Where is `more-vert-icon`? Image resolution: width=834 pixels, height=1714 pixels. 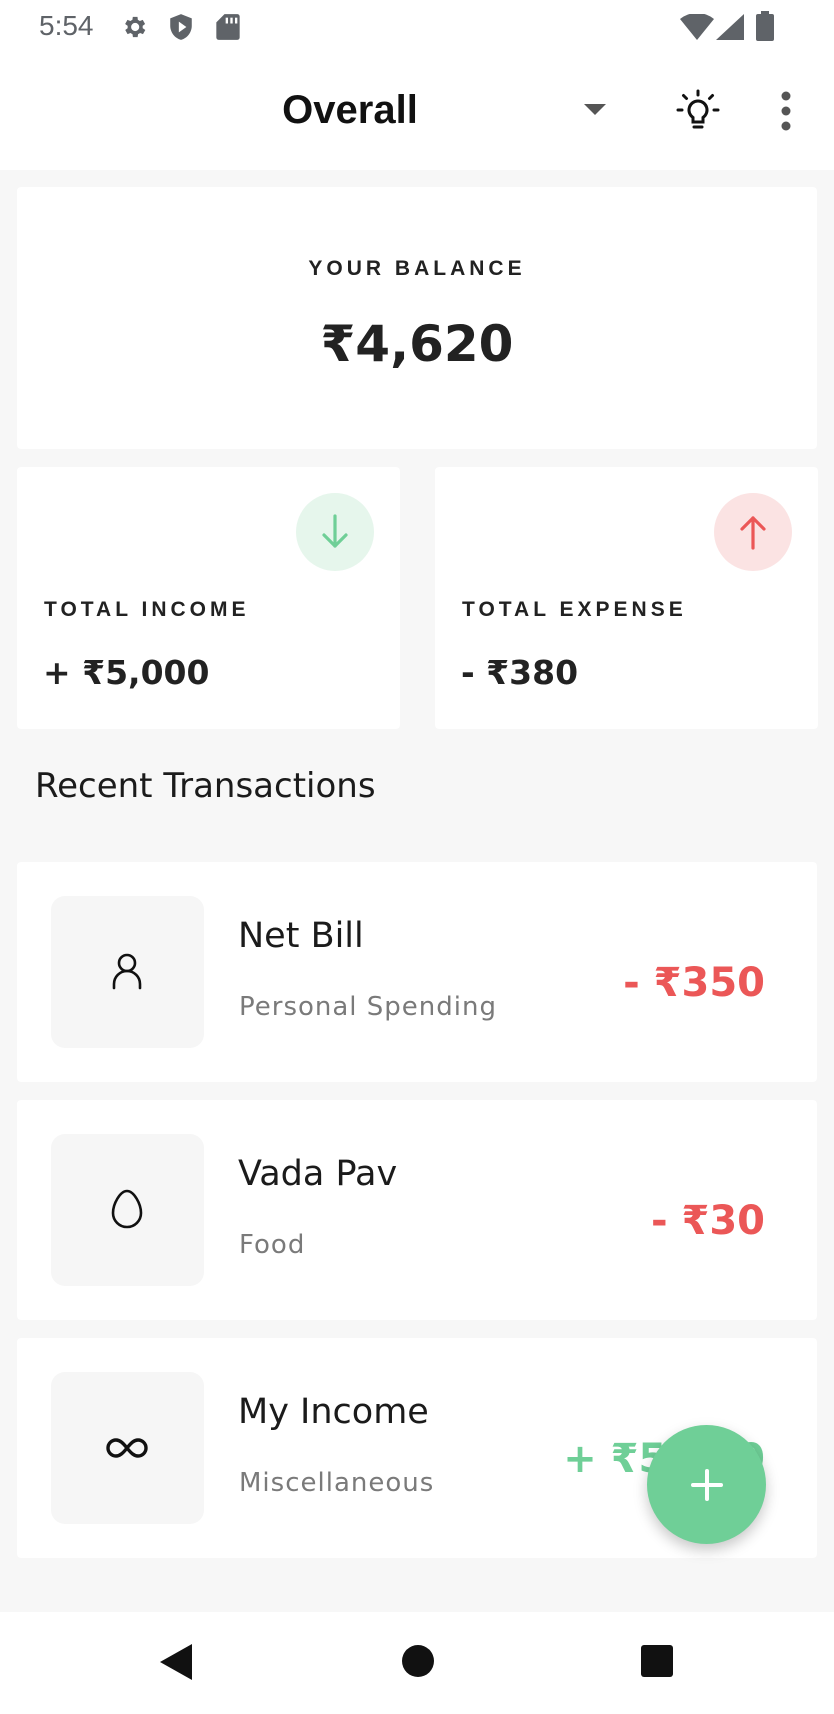
more-vert-icon is located at coordinates (786, 111).